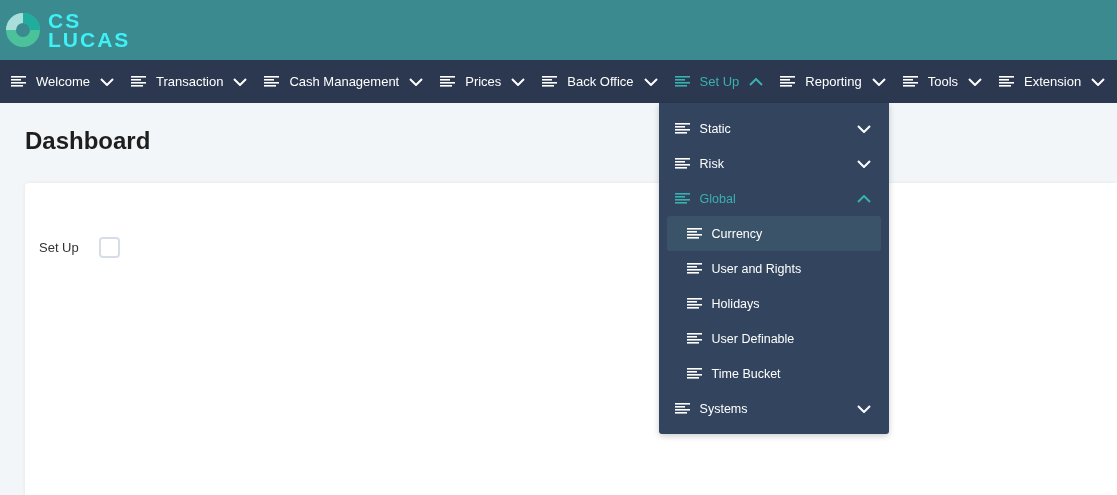  I want to click on nav-menu-item: Welcome, so click(60, 81).